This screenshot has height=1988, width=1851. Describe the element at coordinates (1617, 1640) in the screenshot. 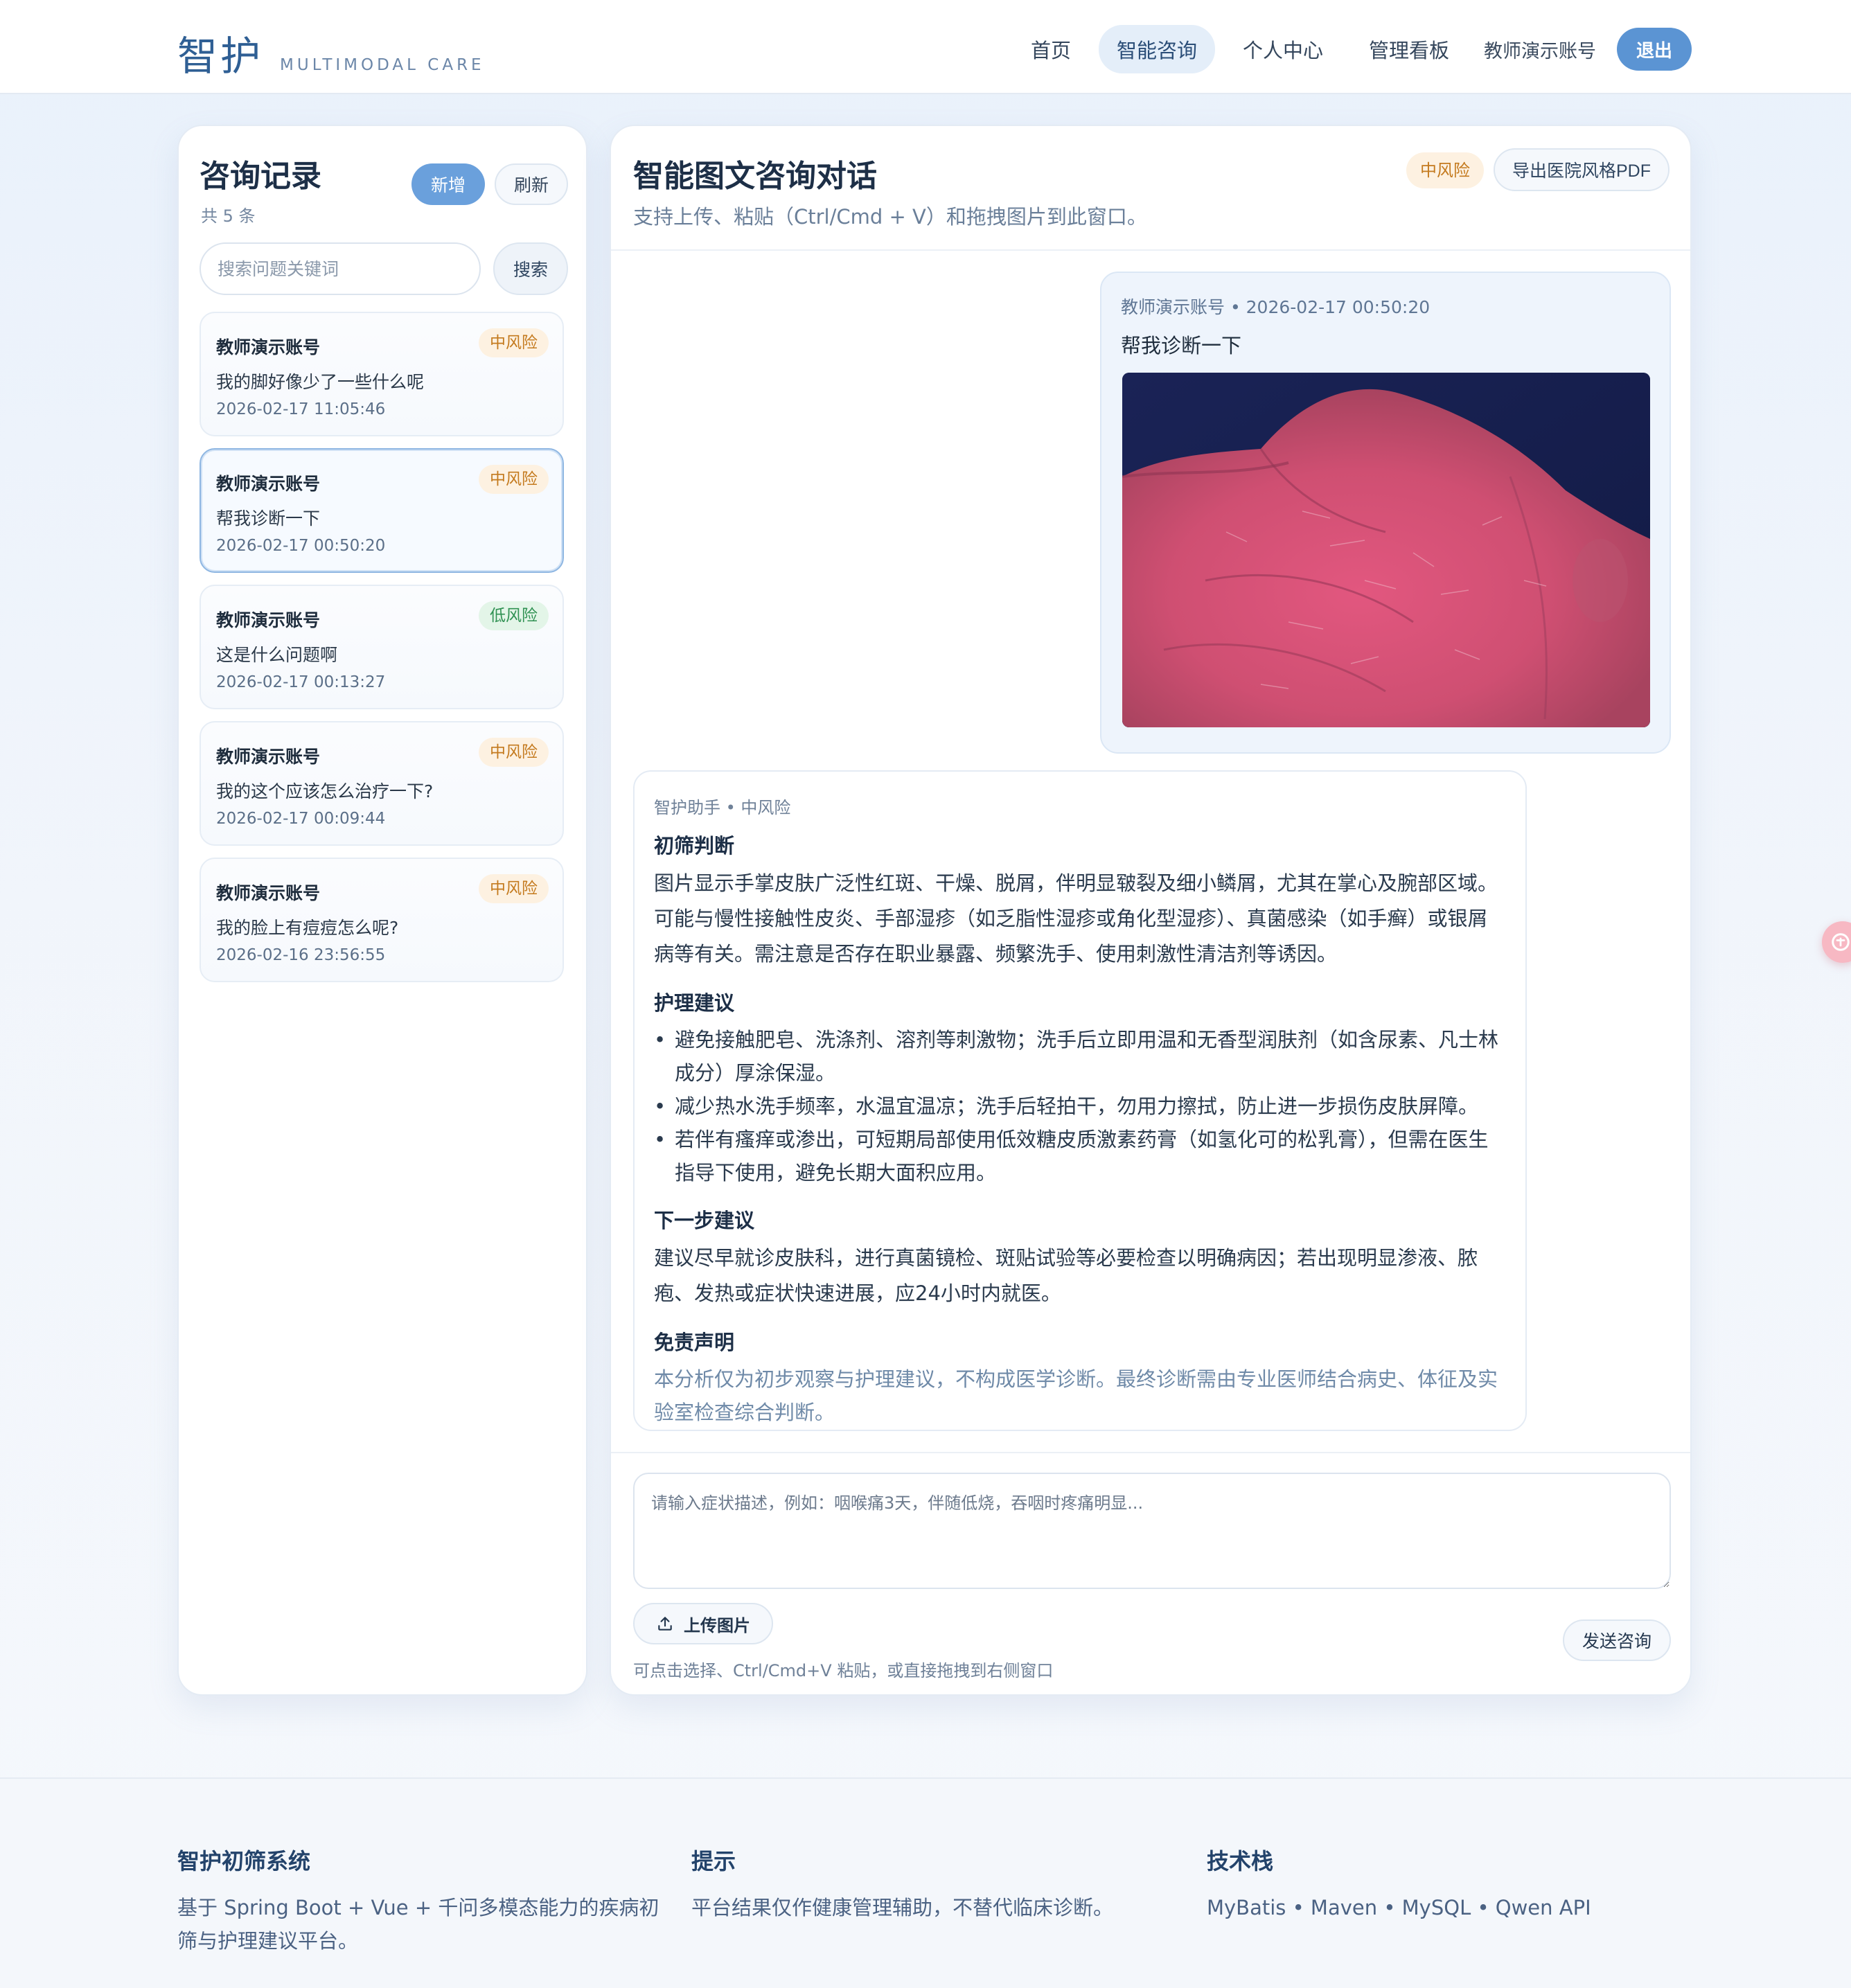

I see `send-consult-button: 发送咨询` at that location.